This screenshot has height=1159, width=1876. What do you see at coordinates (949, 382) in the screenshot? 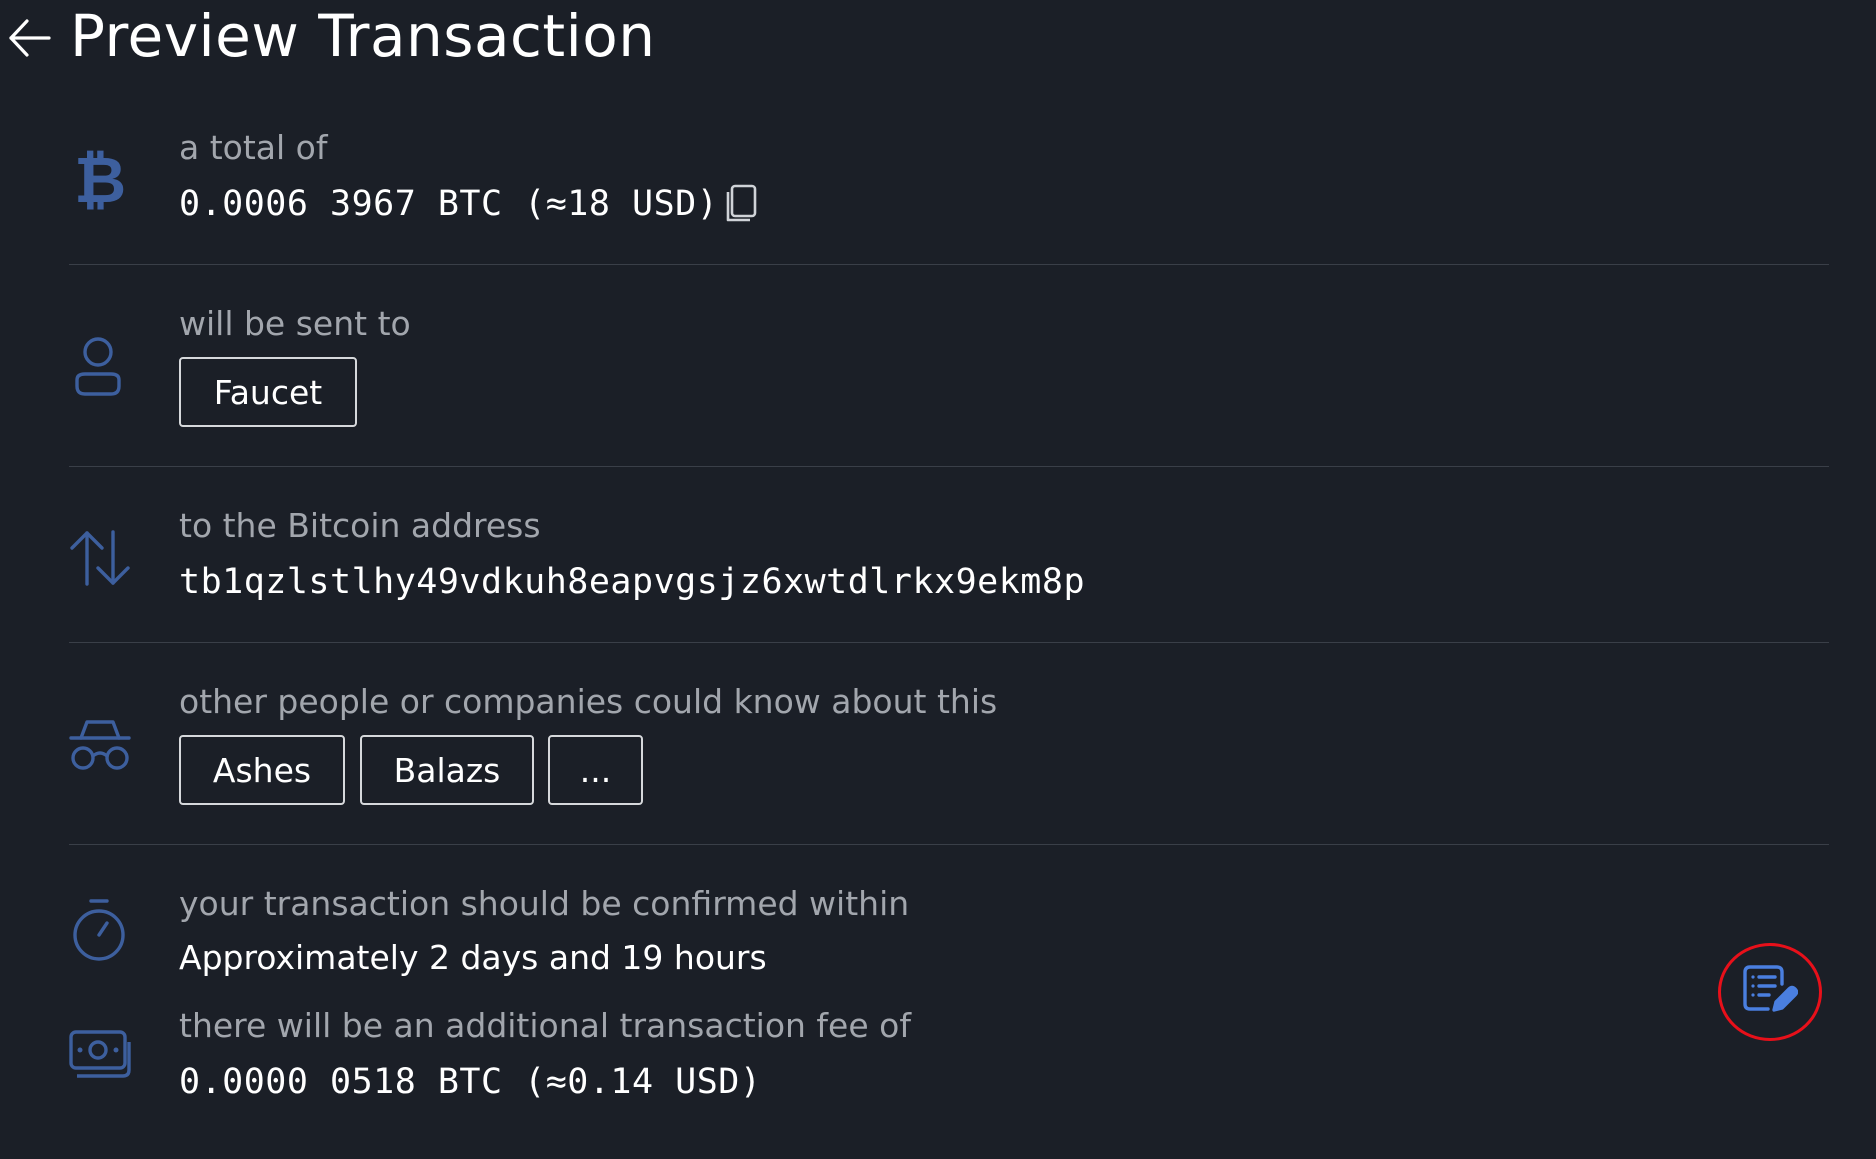
I see `recipient-section: will be sent to Faucet` at bounding box center [949, 382].